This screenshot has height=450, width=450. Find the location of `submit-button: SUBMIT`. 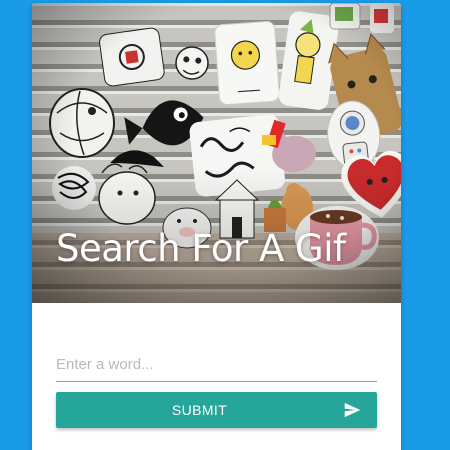

submit-button: SUBMIT is located at coordinates (216, 410).